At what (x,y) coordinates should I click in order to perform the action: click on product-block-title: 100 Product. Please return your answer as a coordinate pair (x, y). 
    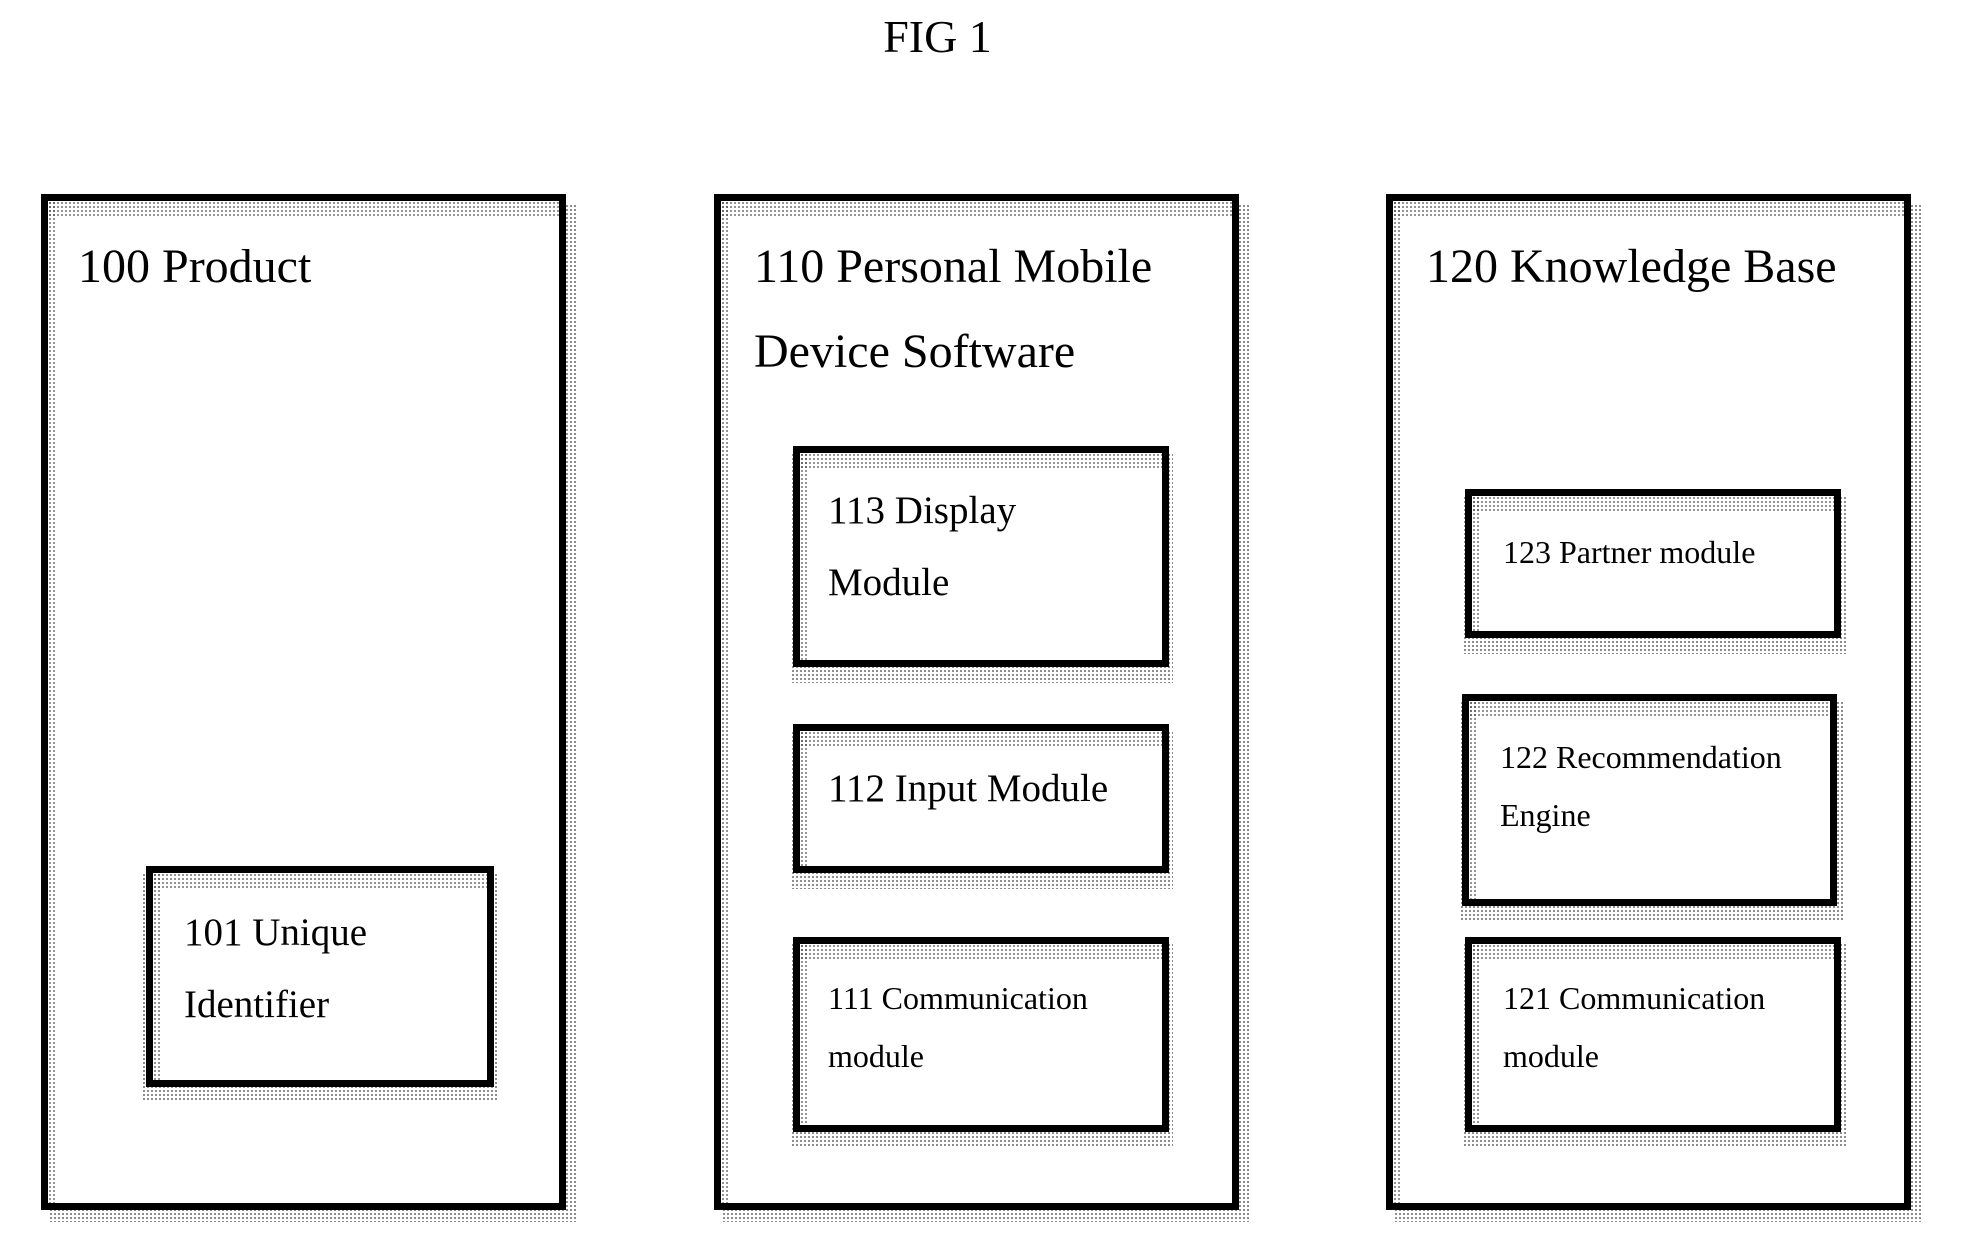
    Looking at the image, I should click on (195, 266).